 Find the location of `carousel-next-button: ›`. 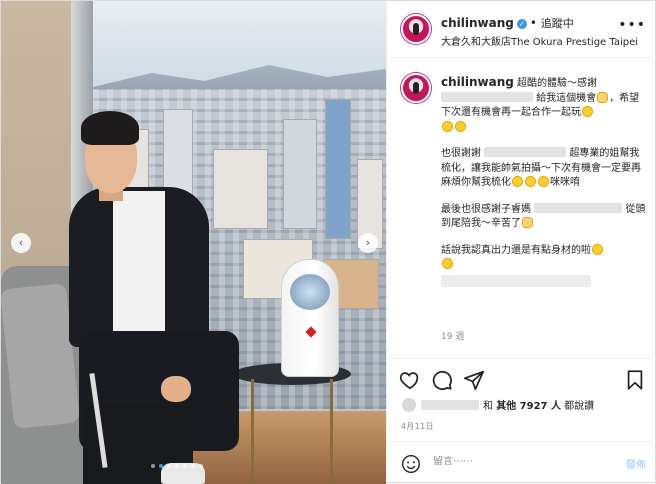

carousel-next-button: › is located at coordinates (368, 243).